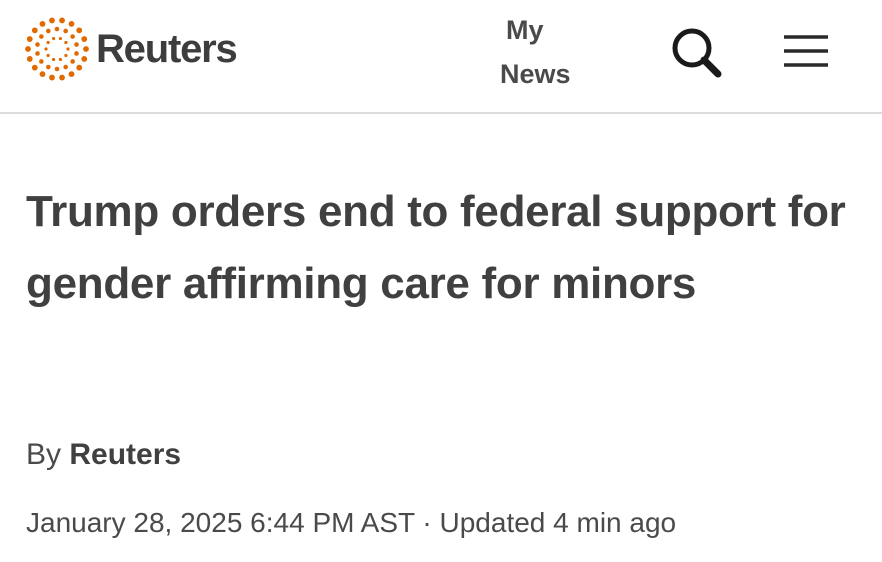 The image size is (882, 562). I want to click on logo-text: Reuters, so click(167, 48).